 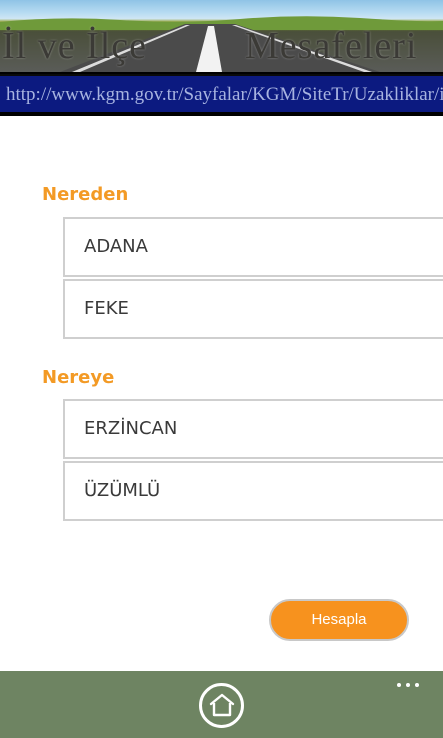 I want to click on to-district-select: ÜZÜMLÜ, so click(x=253, y=491).